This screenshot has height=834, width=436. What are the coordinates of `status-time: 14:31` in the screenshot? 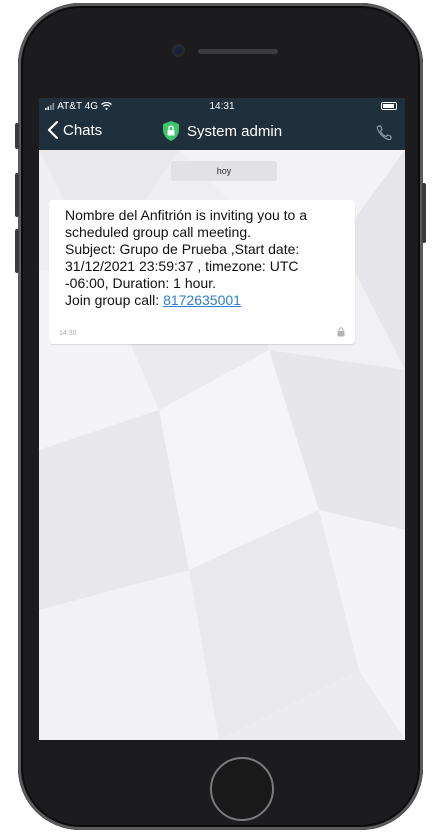 It's located at (222, 106).